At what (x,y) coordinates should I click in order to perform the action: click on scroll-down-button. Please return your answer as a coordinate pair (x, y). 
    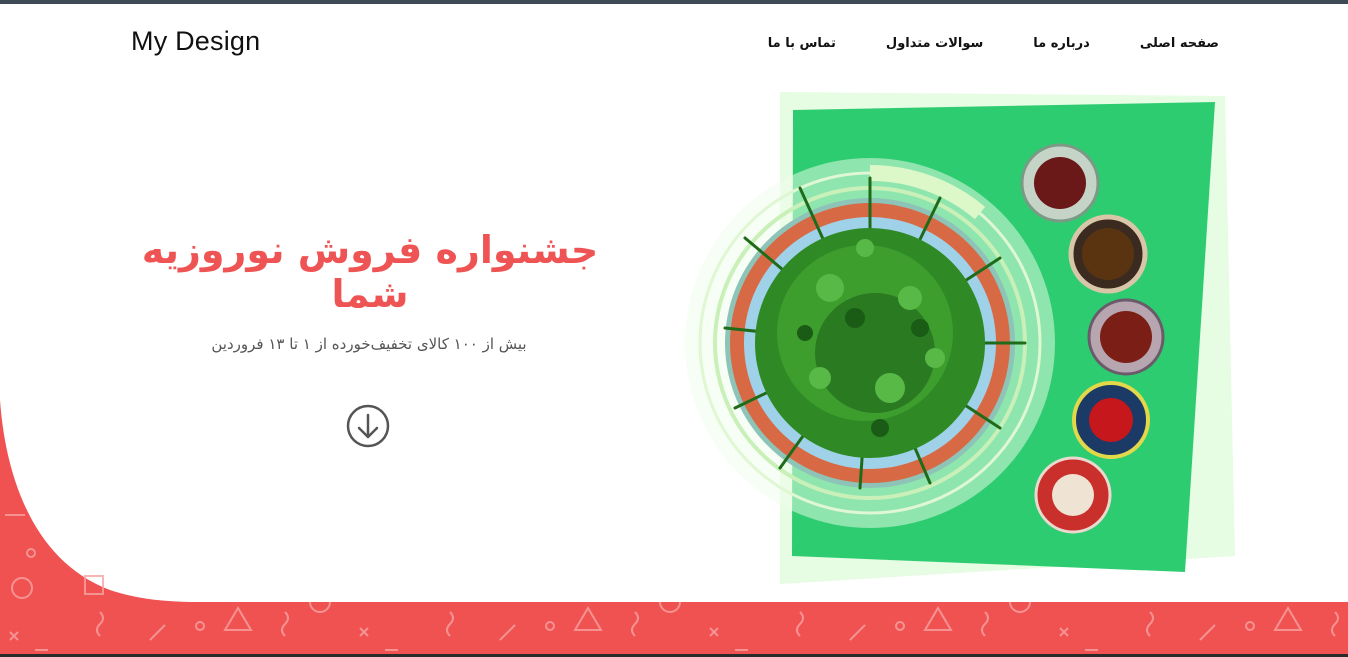
    Looking at the image, I should click on (368, 426).